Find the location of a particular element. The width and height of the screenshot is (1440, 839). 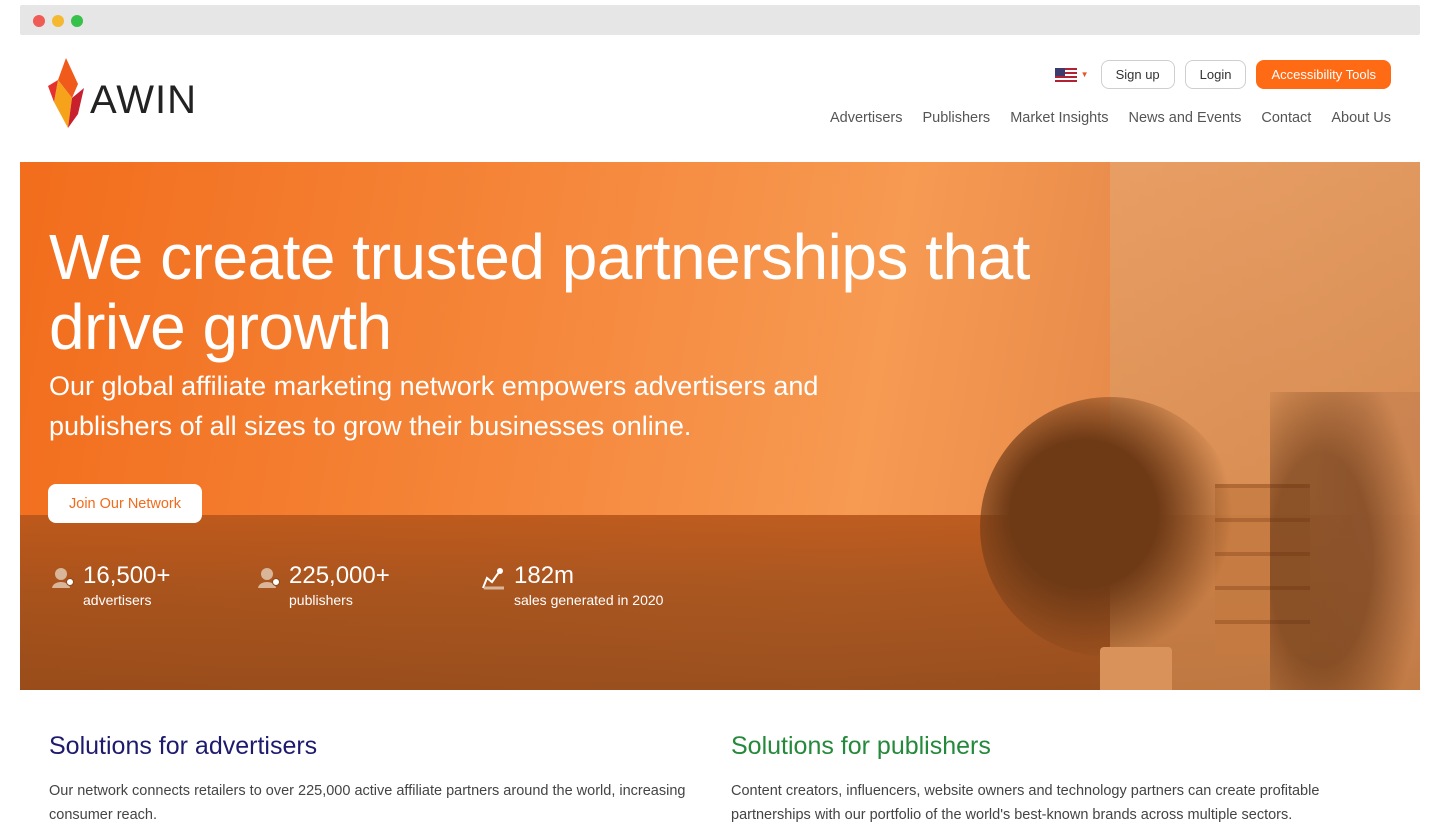

nav-about-us: About Us is located at coordinates (1361, 118).